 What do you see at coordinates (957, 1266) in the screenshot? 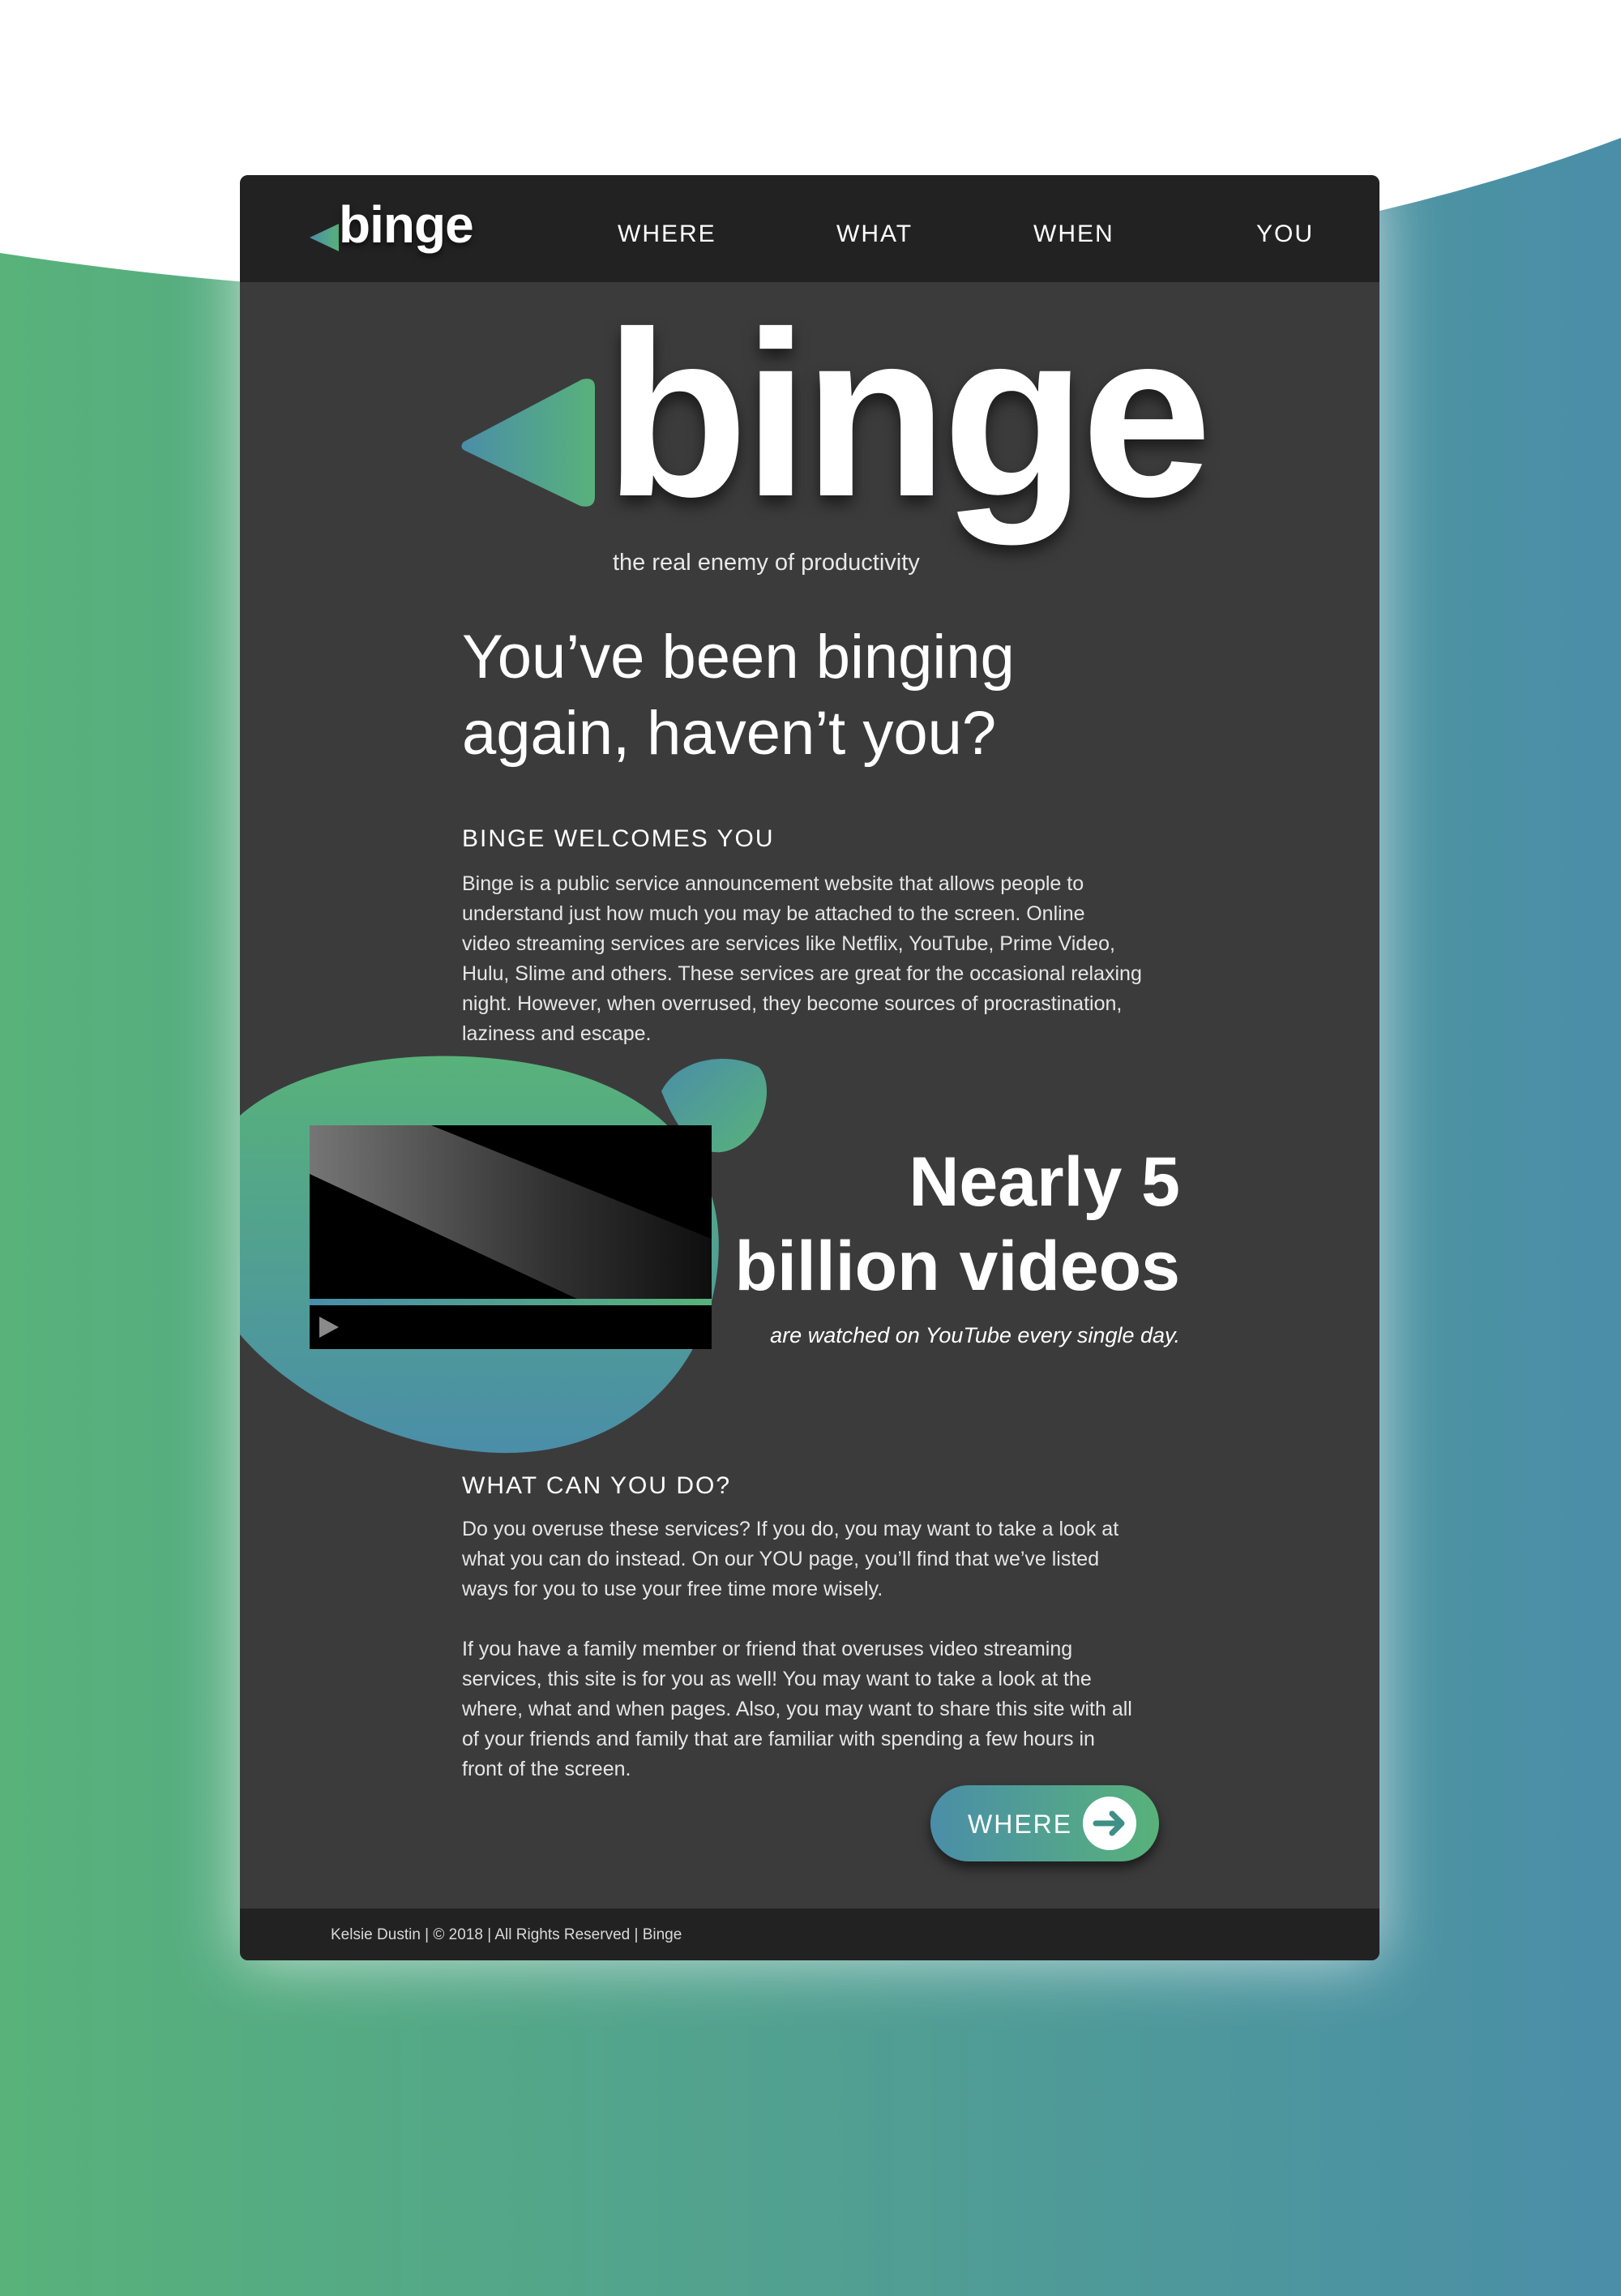
I see `stat-line-2: billion videos` at bounding box center [957, 1266].